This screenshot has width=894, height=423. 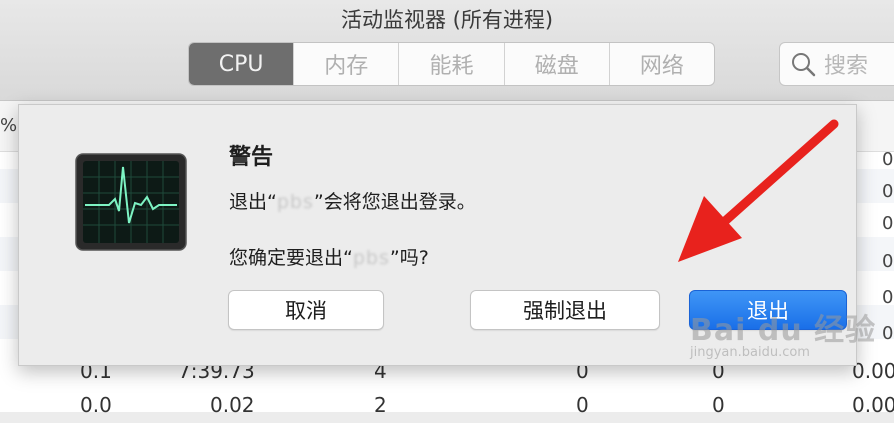 I want to click on tab-cpu: CPU, so click(x=242, y=64).